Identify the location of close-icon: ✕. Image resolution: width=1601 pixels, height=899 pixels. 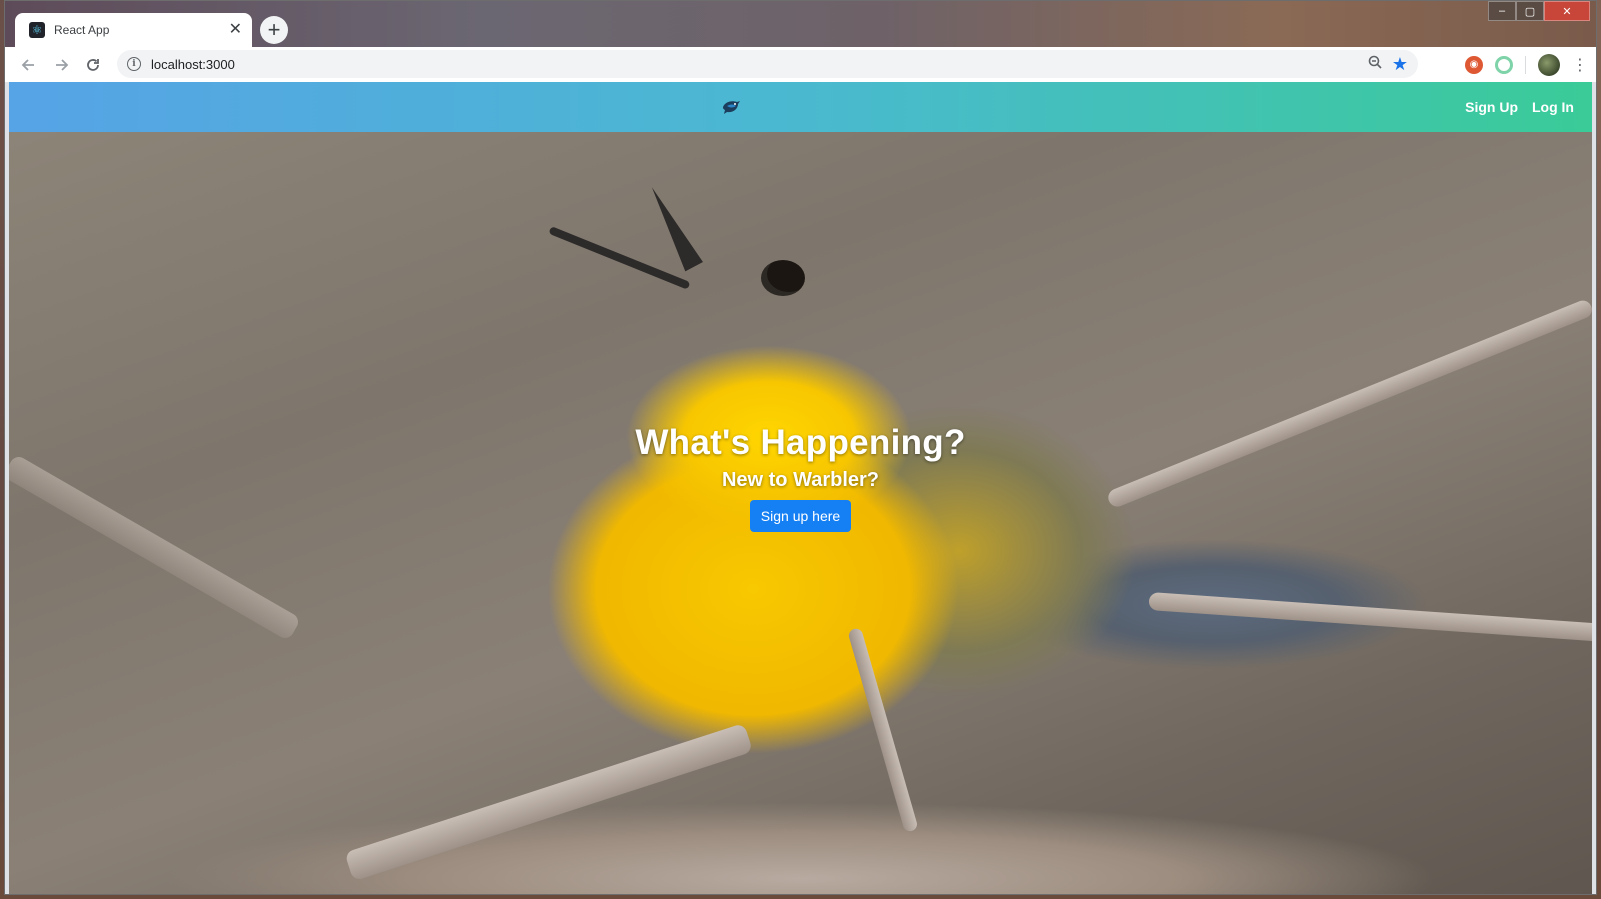
(1567, 11).